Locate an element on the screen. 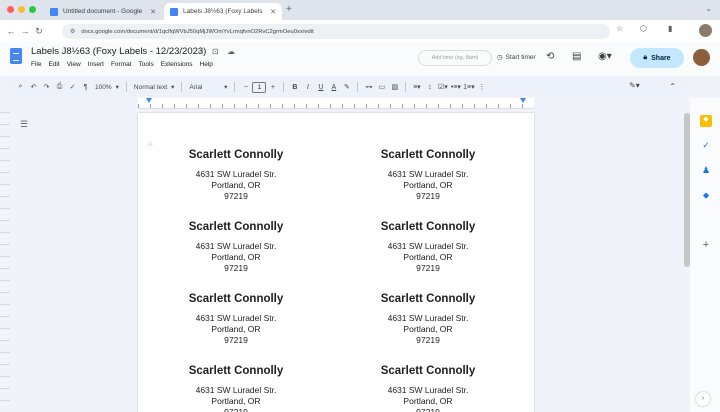 The height and width of the screenshot is (412, 720). menu-edit: Edit is located at coordinates (53, 64).